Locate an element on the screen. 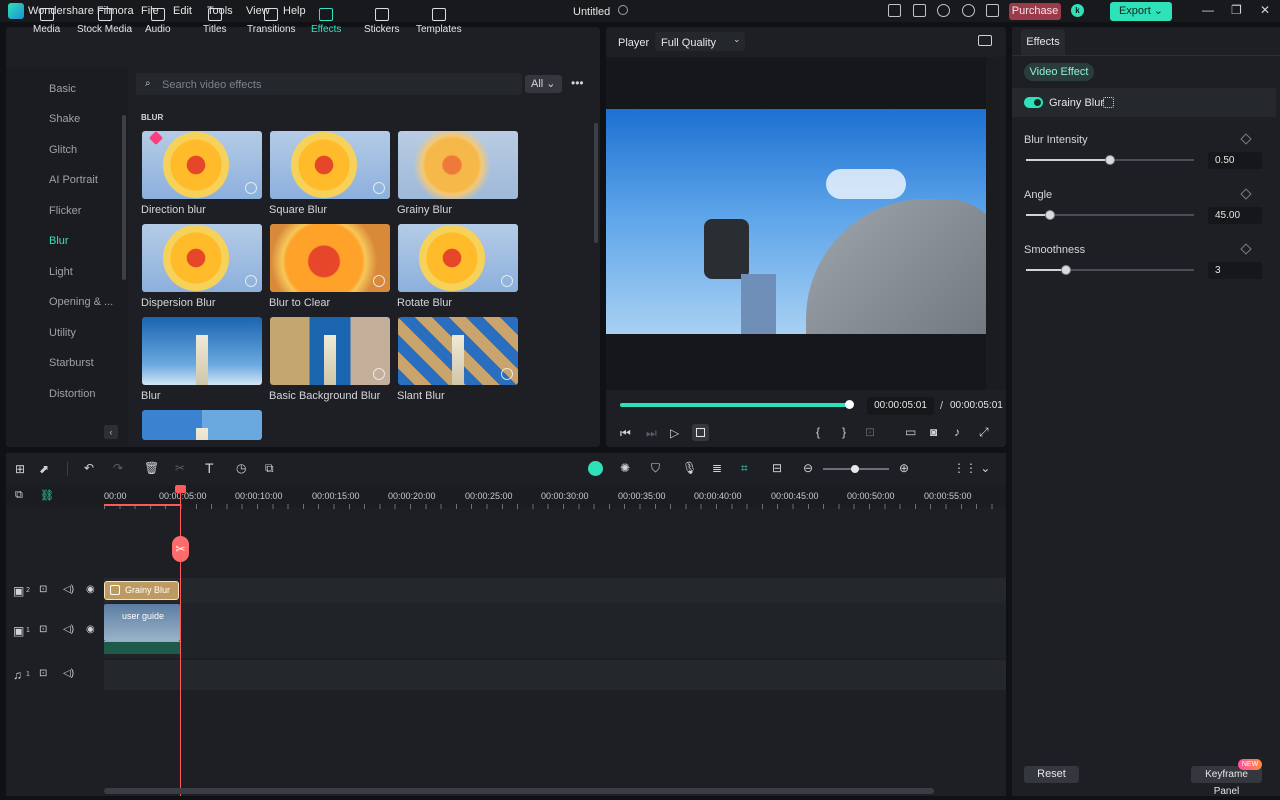  minimize-icon: — is located at coordinates (1208, 10).